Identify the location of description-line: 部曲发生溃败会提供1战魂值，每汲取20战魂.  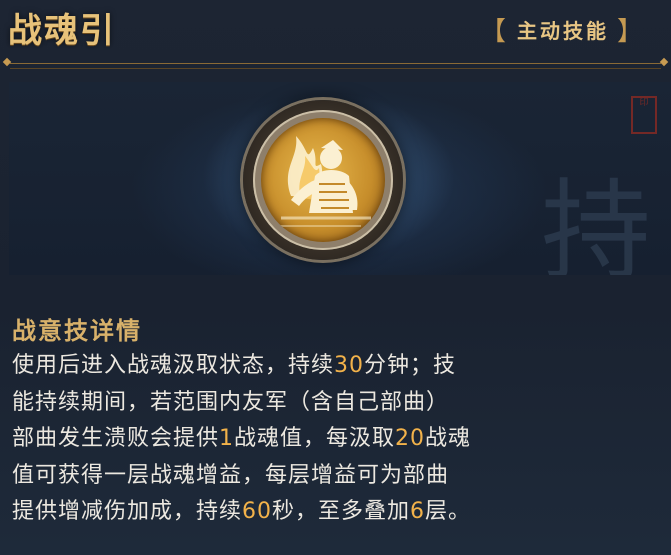
(337, 439).